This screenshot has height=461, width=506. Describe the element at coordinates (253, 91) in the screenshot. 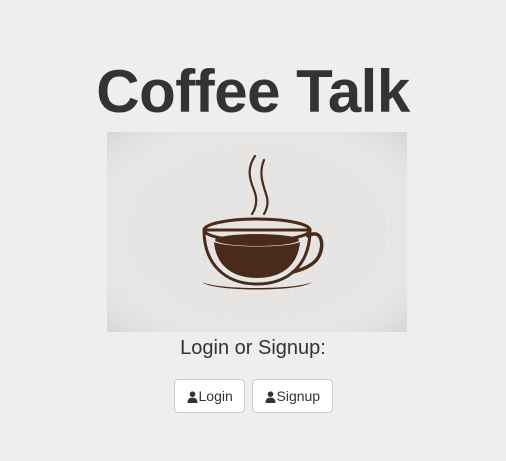

I see `app-title: Coffee Talk` at that location.